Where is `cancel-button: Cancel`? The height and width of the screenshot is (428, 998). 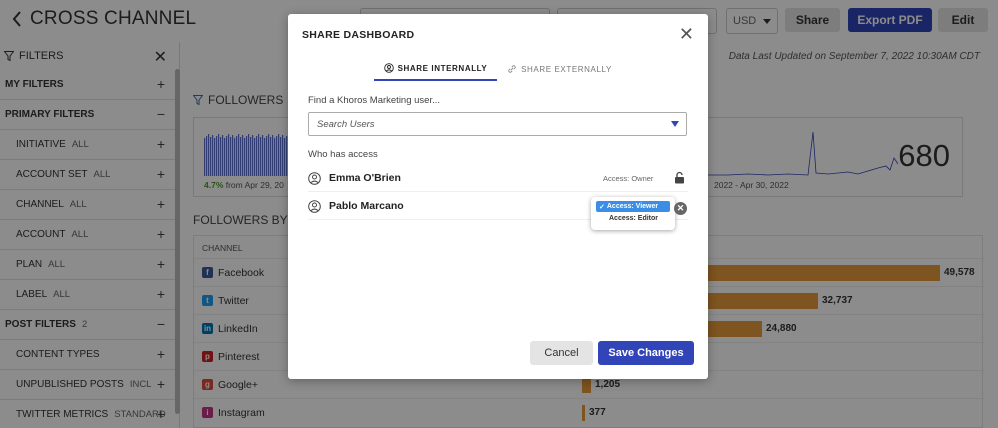 cancel-button: Cancel is located at coordinates (561, 353).